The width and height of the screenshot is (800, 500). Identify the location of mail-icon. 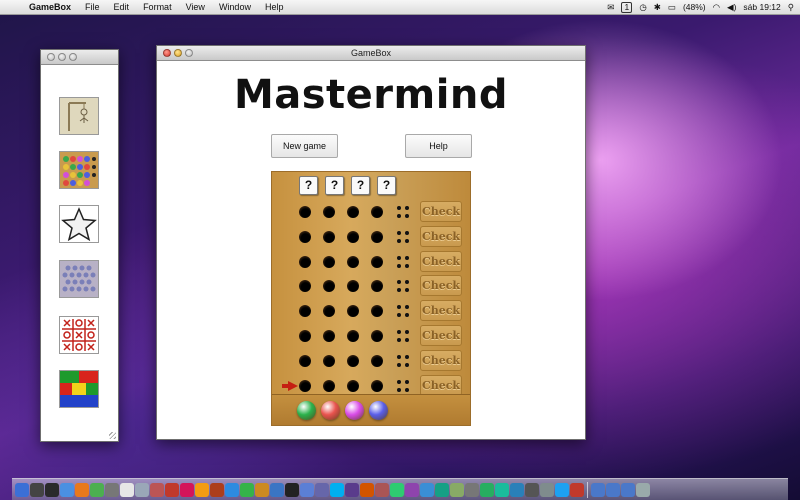
(112, 489).